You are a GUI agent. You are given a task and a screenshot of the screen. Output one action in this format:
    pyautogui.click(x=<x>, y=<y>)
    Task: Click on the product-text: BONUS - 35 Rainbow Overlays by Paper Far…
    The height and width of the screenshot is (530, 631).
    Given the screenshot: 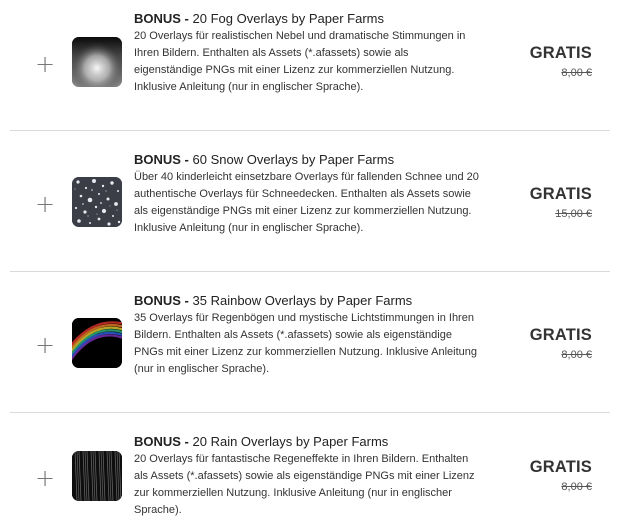 What is the action you would take?
    pyautogui.click(x=306, y=335)
    